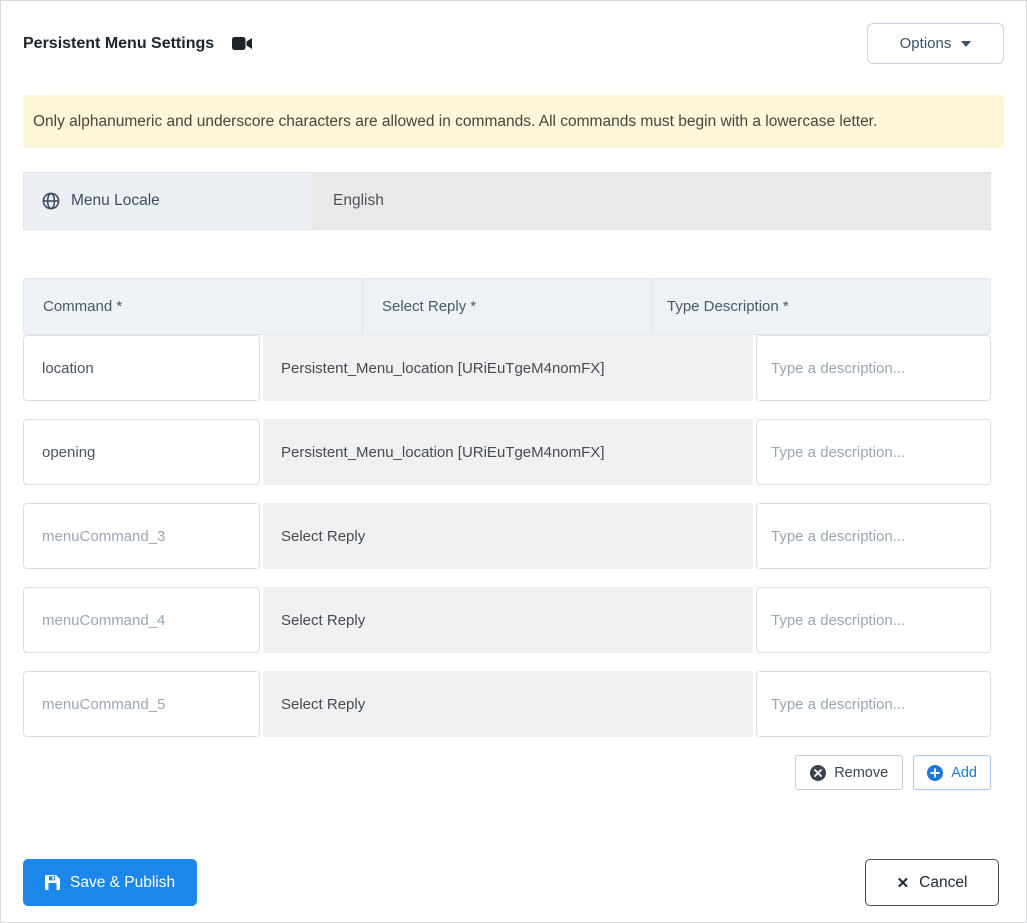 The image size is (1027, 923). I want to click on chevron-down-icon, so click(966, 43).